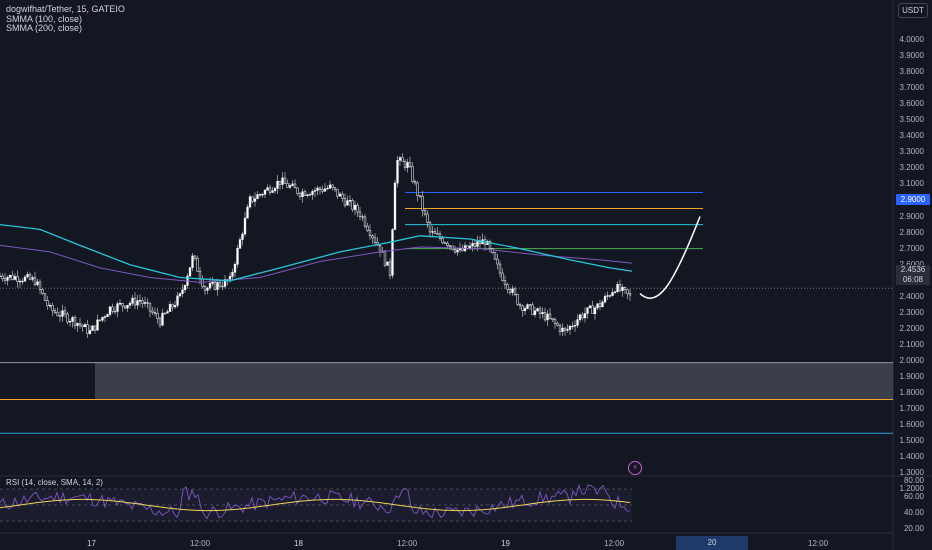 This screenshot has height=550, width=932. What do you see at coordinates (54, 482) in the screenshot?
I see `rsi-legend: RSI (14, close, SMA, 14, 2)` at bounding box center [54, 482].